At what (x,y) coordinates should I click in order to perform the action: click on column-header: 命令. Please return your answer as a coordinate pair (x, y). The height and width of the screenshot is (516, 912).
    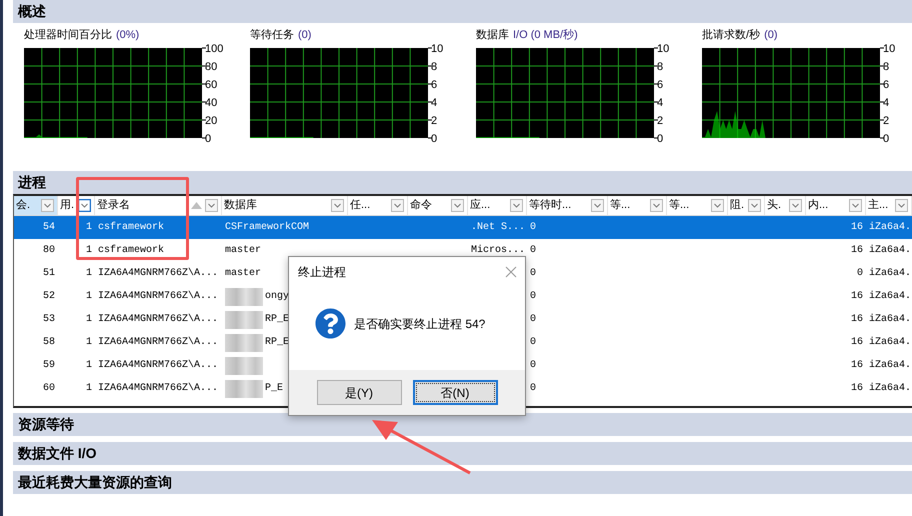
    Looking at the image, I should click on (438, 205).